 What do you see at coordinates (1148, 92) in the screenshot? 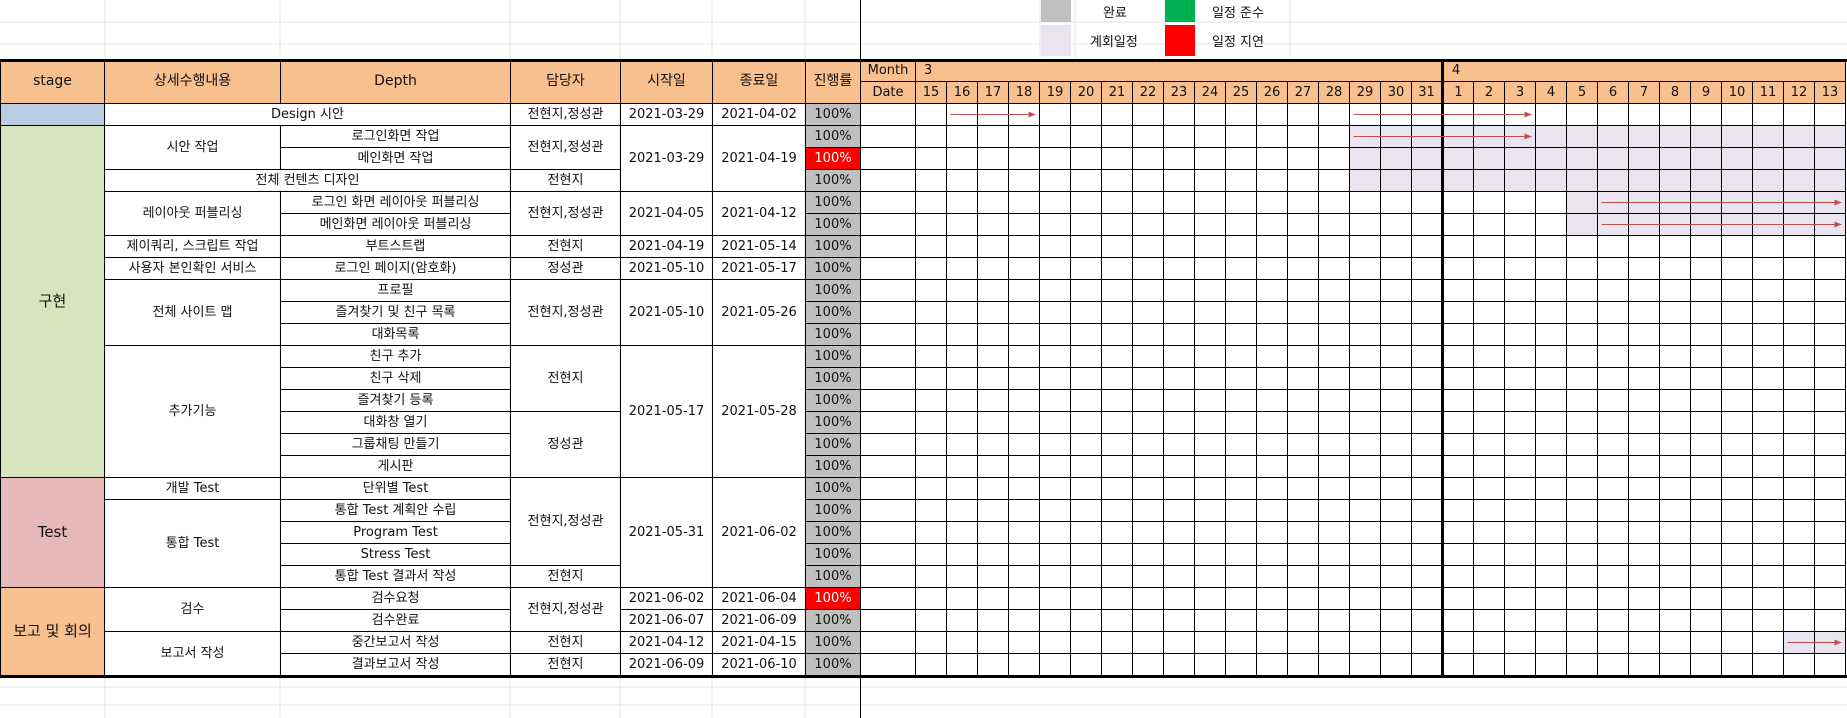
I see `day-label: 22` at bounding box center [1148, 92].